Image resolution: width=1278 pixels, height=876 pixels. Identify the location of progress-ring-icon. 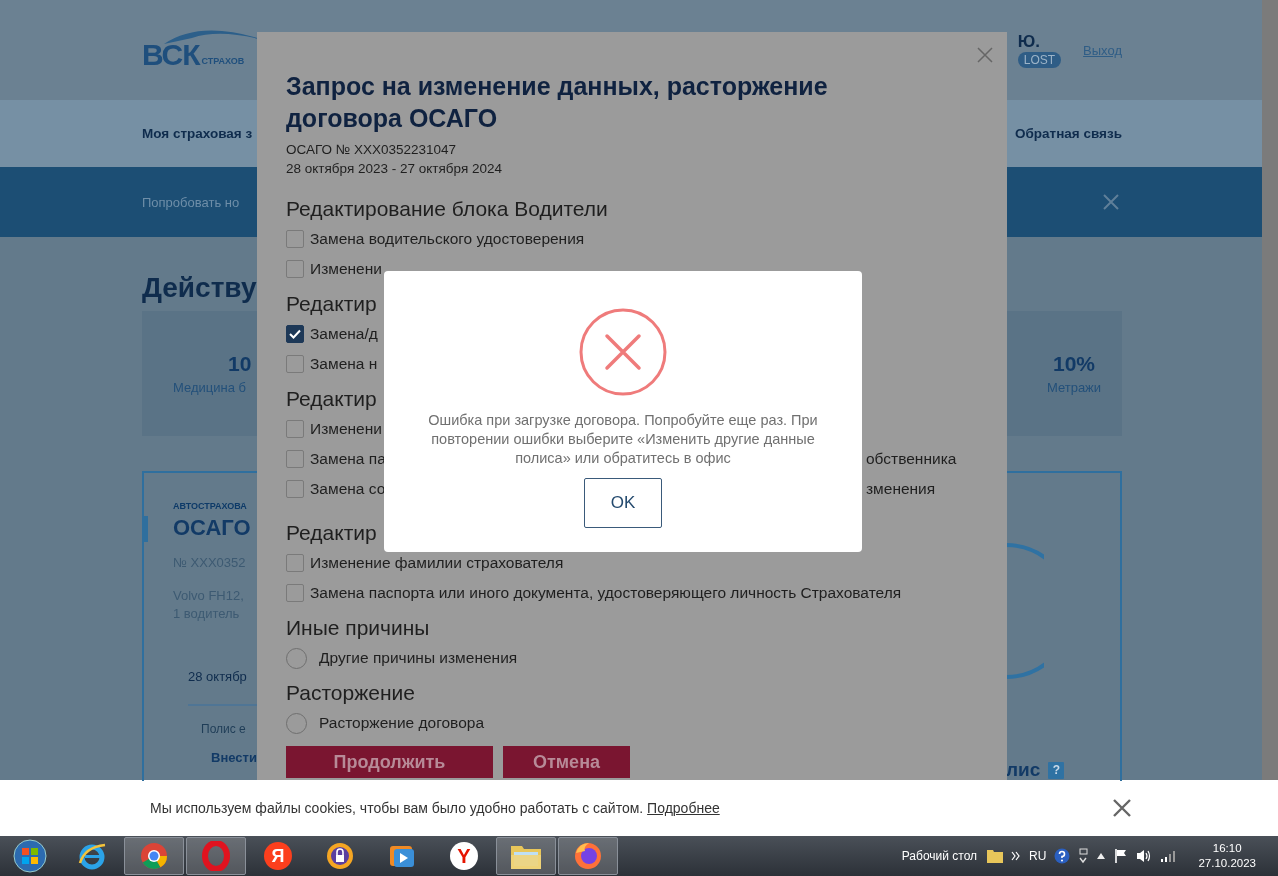
(1025, 611).